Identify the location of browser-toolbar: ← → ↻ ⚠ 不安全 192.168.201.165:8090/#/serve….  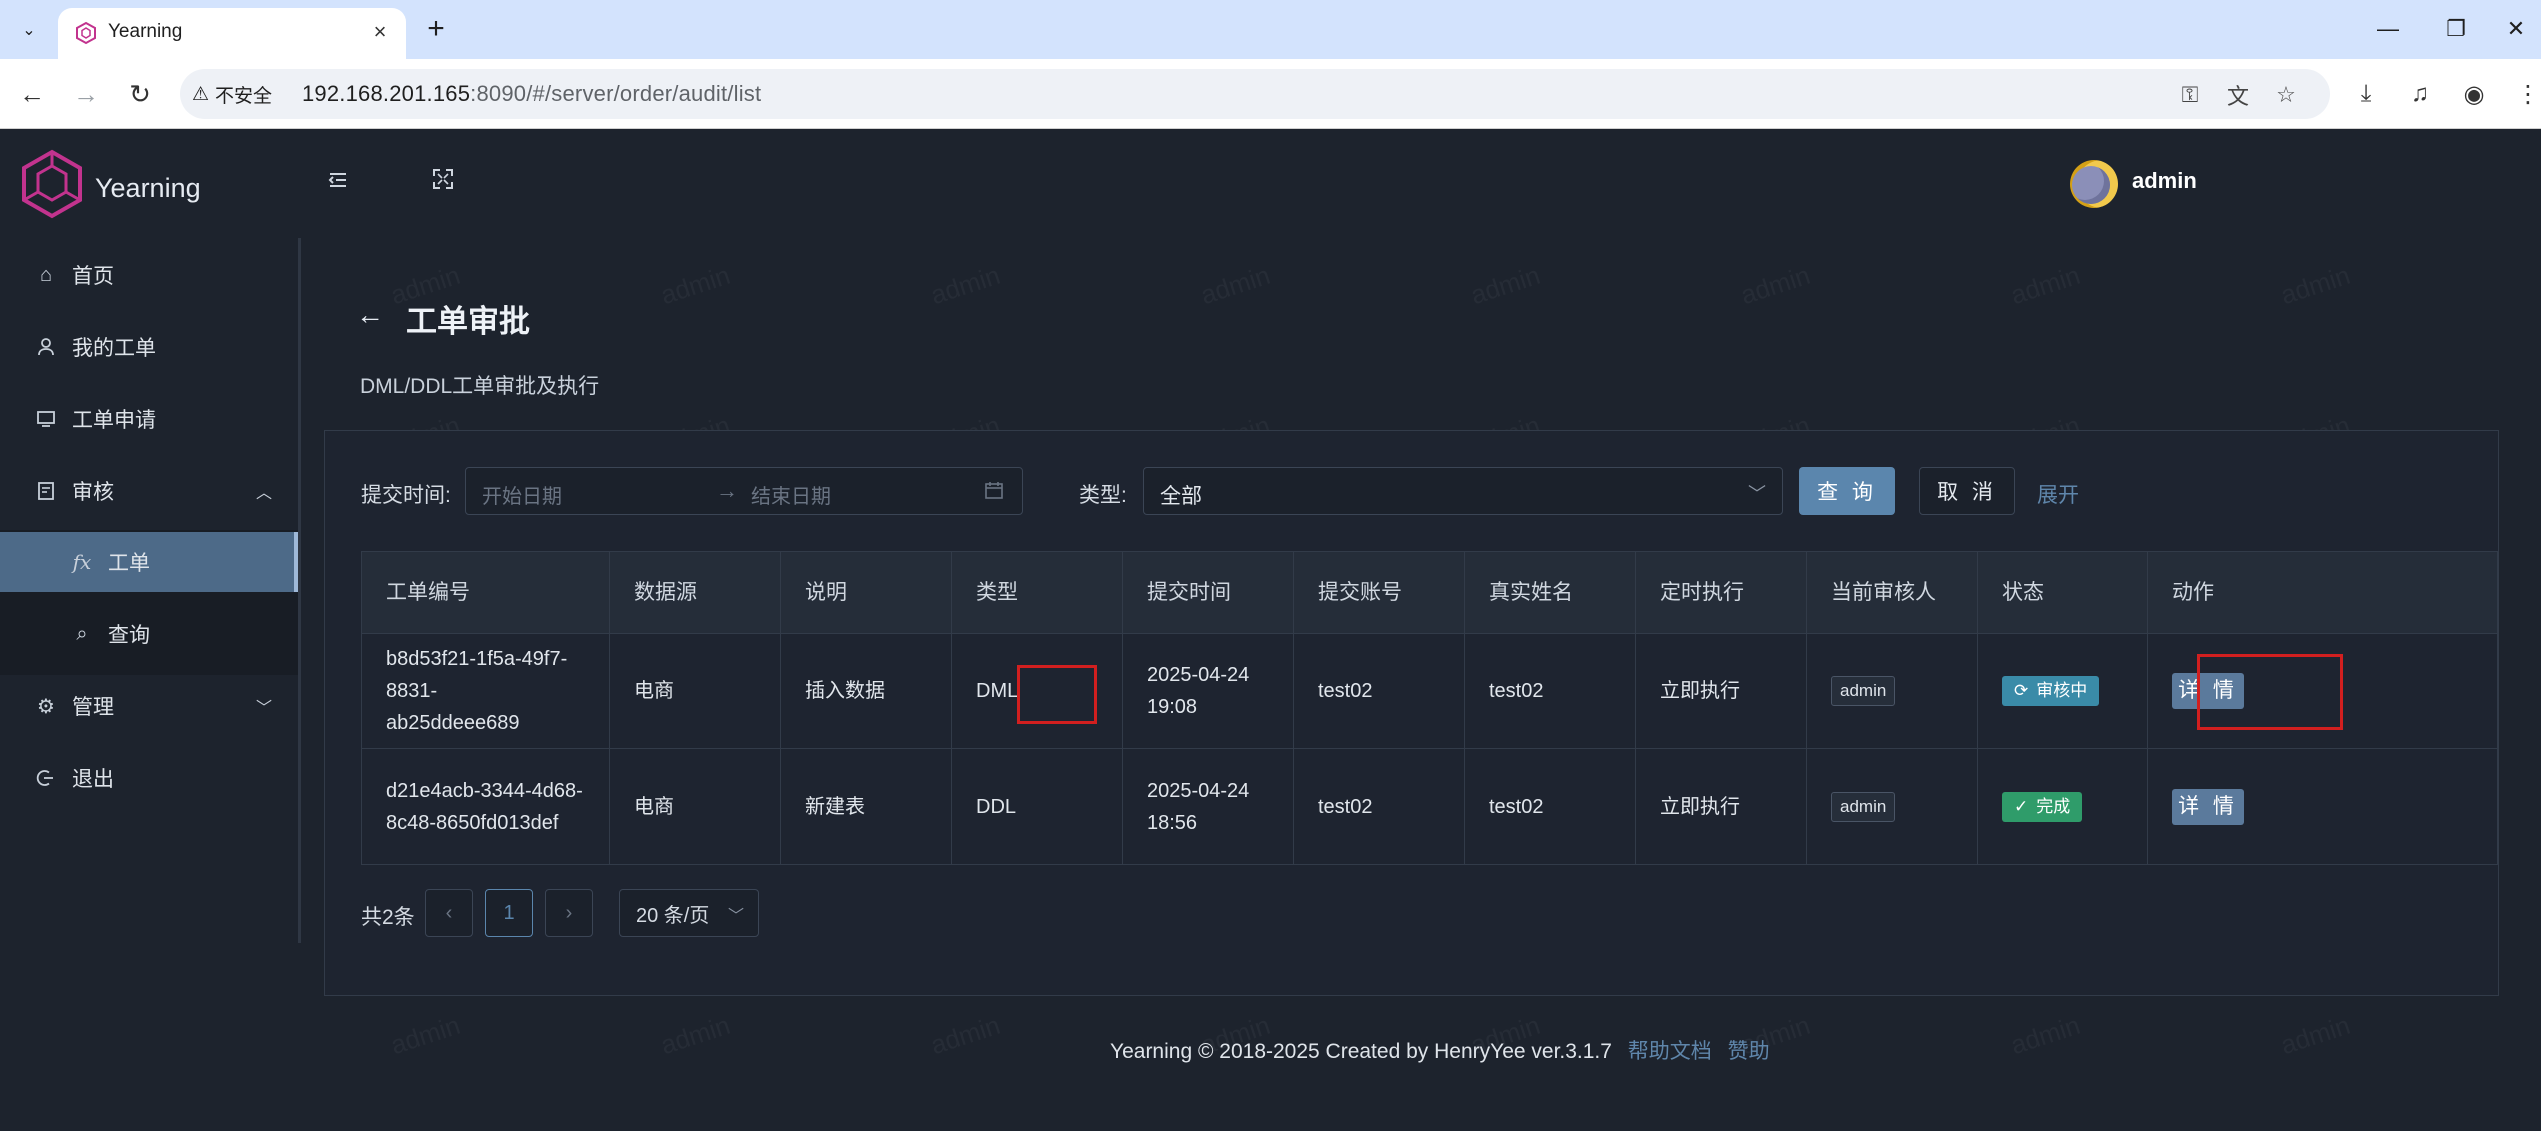
(1270, 94).